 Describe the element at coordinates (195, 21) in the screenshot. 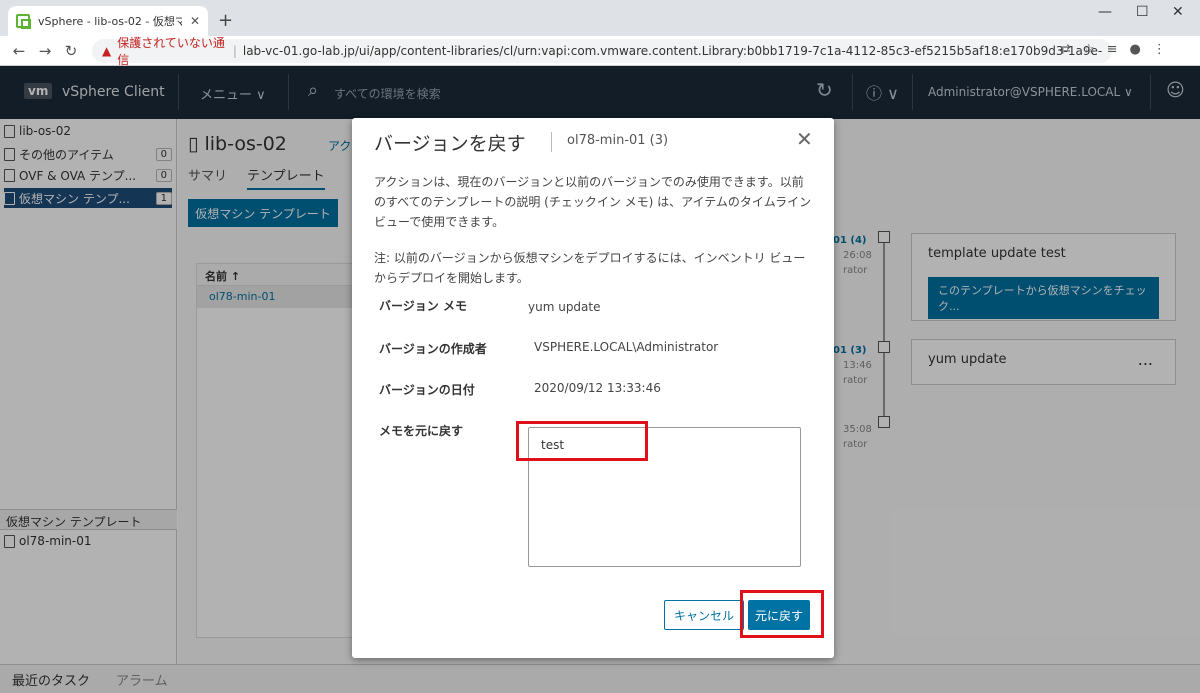

I see `close-tab-icon: ✕` at that location.